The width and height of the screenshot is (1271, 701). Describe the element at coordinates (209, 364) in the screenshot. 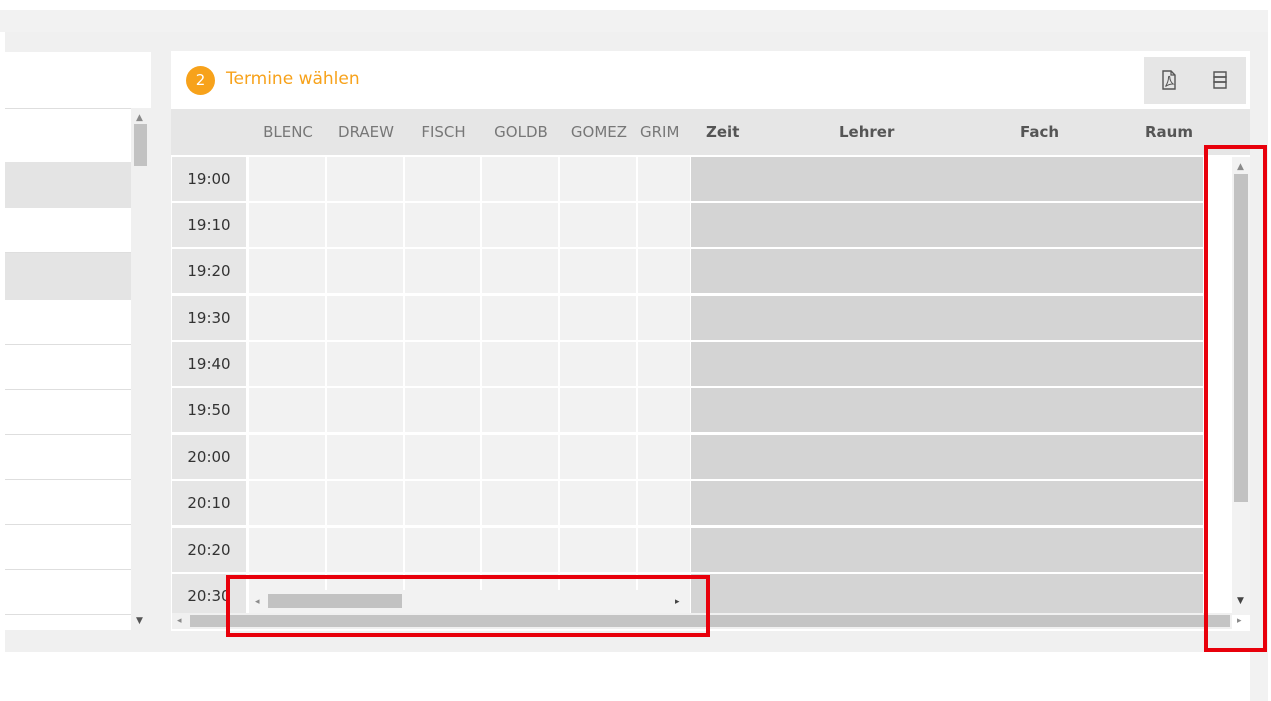

I see `time-slot-label: 19:40` at that location.